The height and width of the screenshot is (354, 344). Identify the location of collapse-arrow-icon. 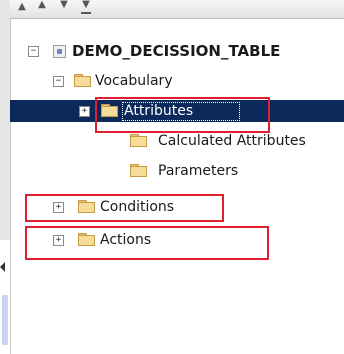
(2, 267).